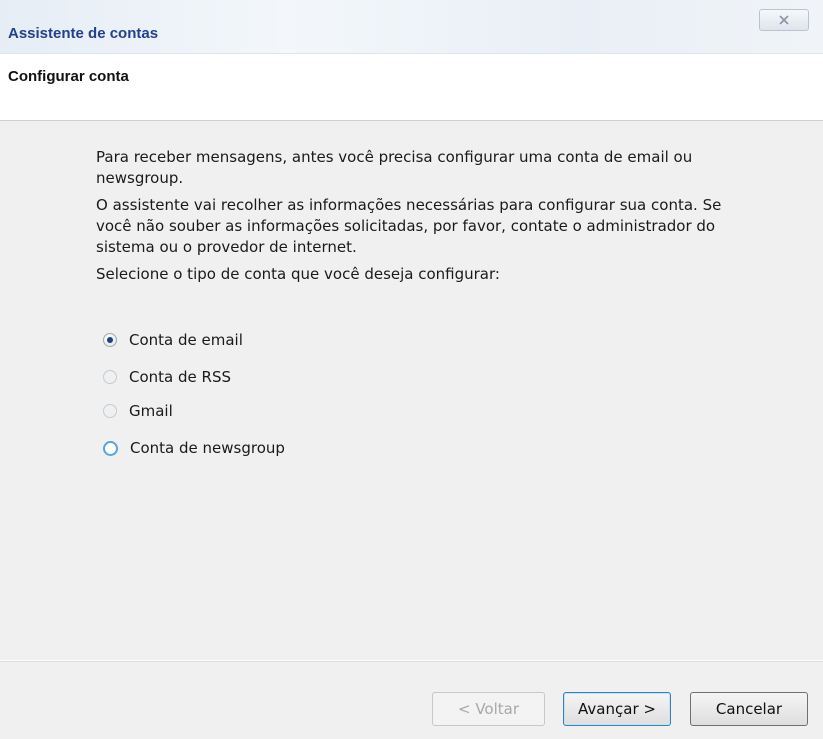 The width and height of the screenshot is (823, 739). I want to click on next-button: Avançar >, so click(617, 709).